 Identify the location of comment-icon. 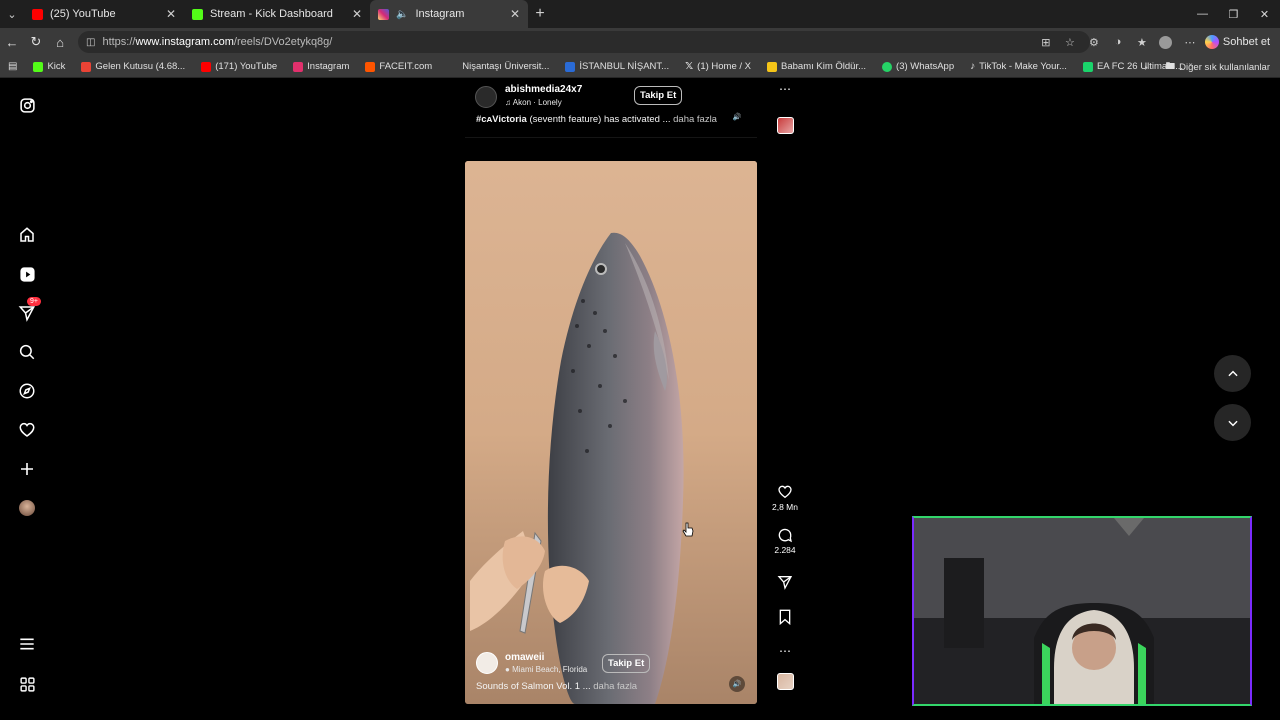
(785, 535).